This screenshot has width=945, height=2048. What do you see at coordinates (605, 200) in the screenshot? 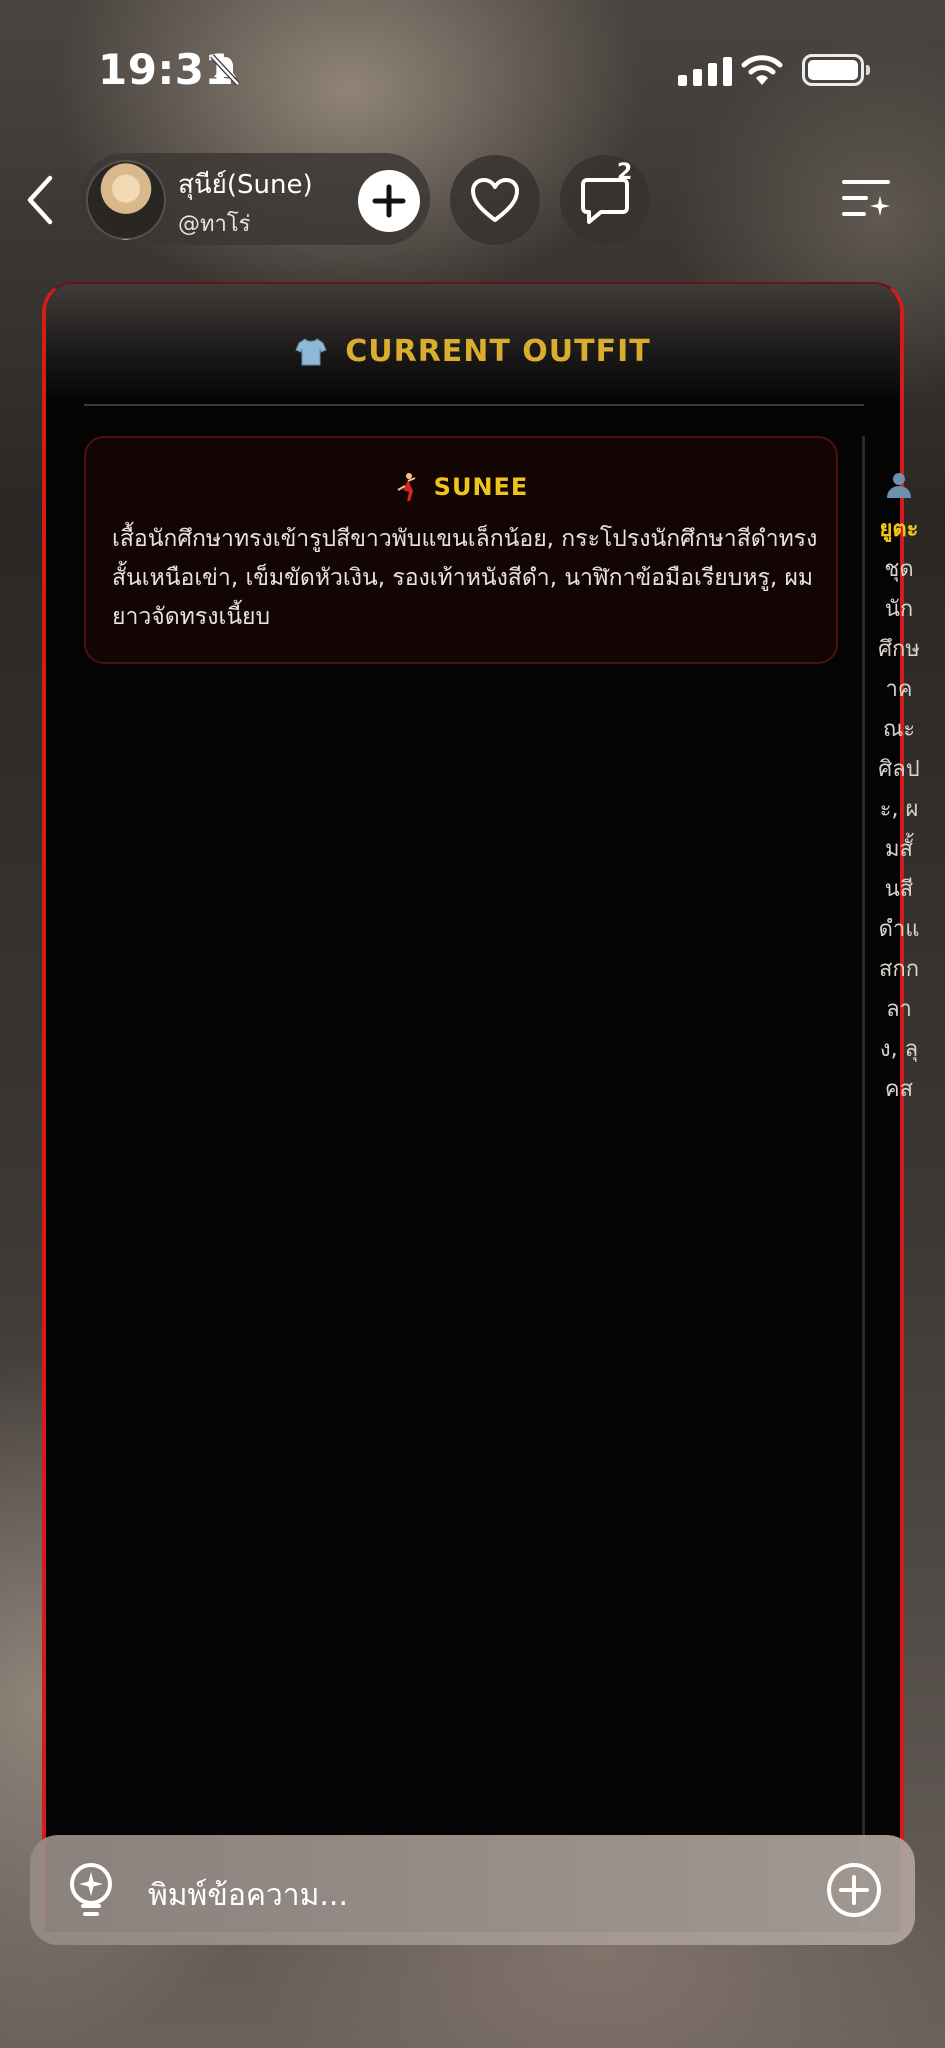
I see `comments-button` at bounding box center [605, 200].